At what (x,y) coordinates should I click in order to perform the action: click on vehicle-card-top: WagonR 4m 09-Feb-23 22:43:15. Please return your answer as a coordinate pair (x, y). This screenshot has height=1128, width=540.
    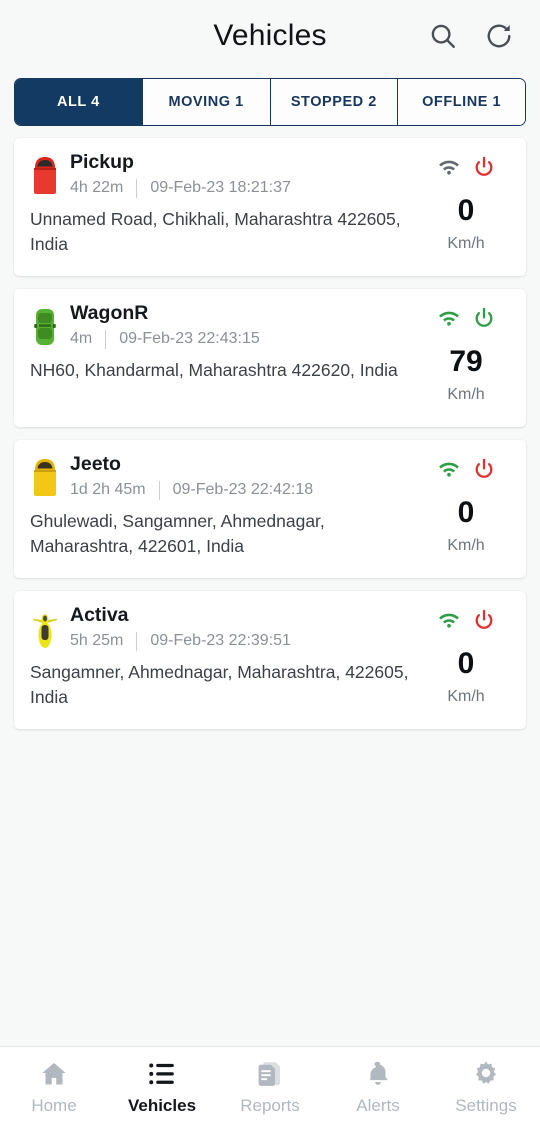
    Looking at the image, I should click on (222, 325).